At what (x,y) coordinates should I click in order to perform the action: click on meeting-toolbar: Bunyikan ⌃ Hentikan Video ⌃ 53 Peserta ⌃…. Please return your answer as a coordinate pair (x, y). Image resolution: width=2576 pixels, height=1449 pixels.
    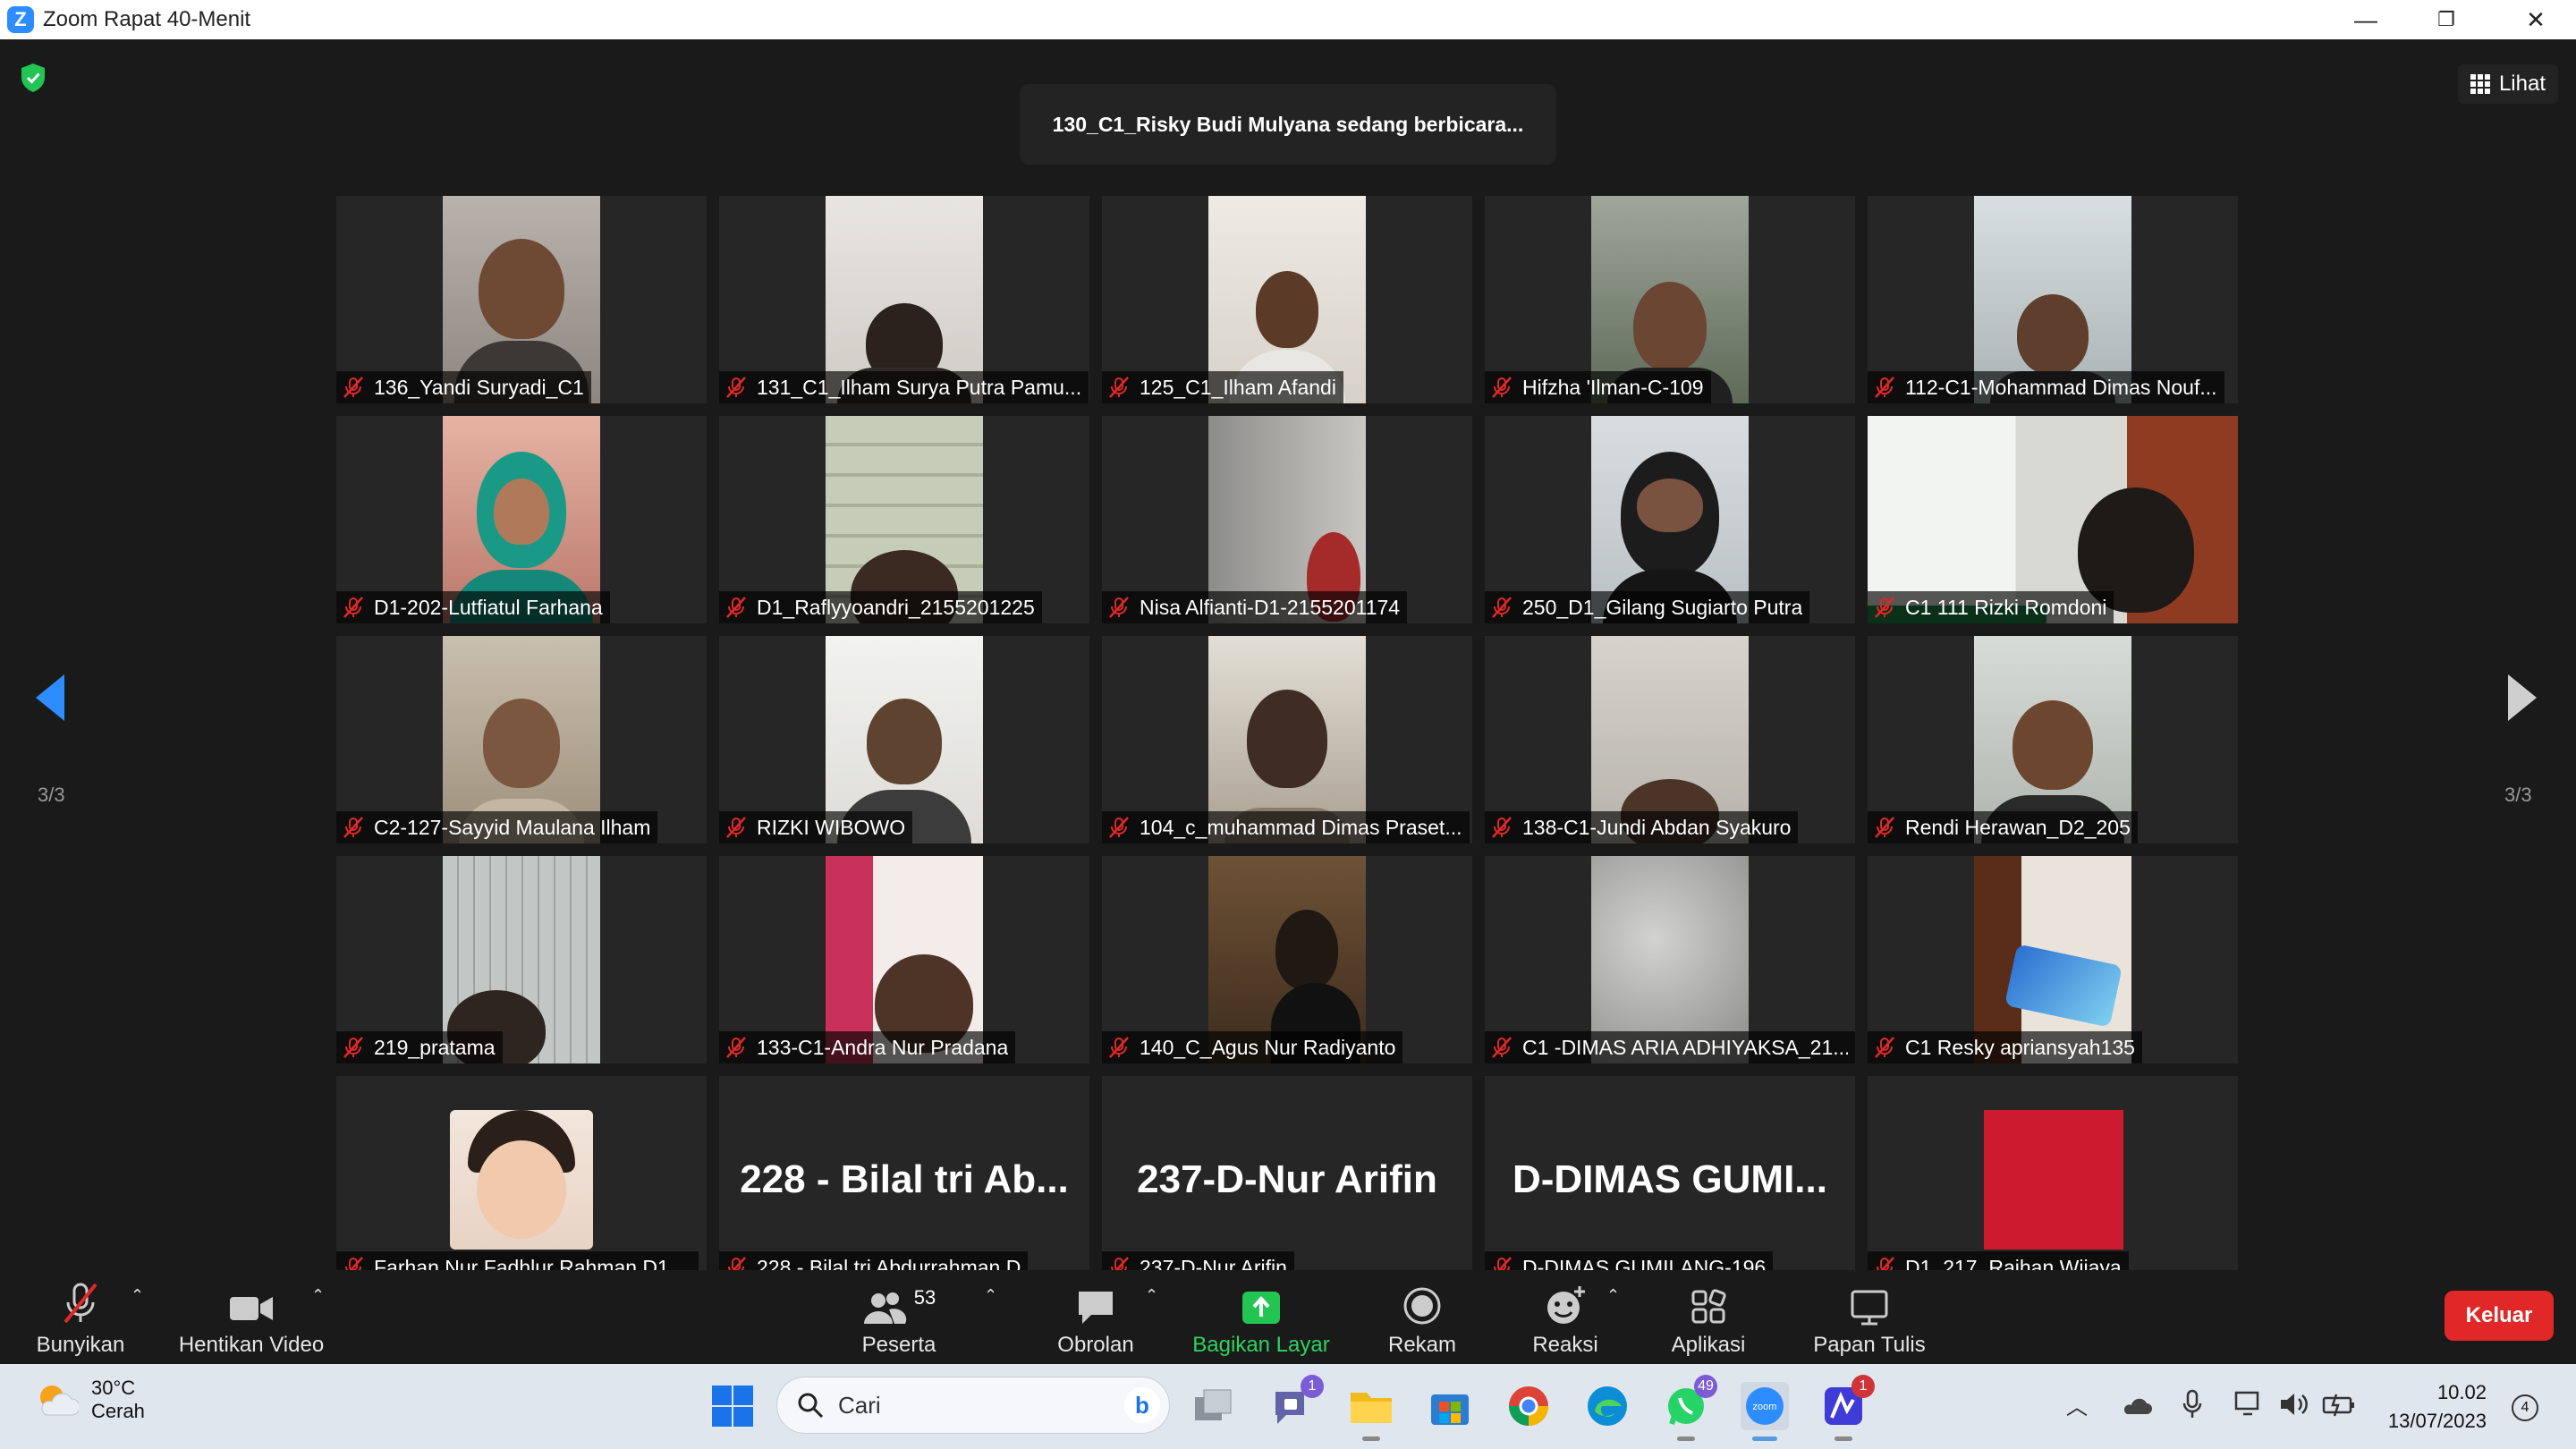
    Looking at the image, I should click on (1288, 1317).